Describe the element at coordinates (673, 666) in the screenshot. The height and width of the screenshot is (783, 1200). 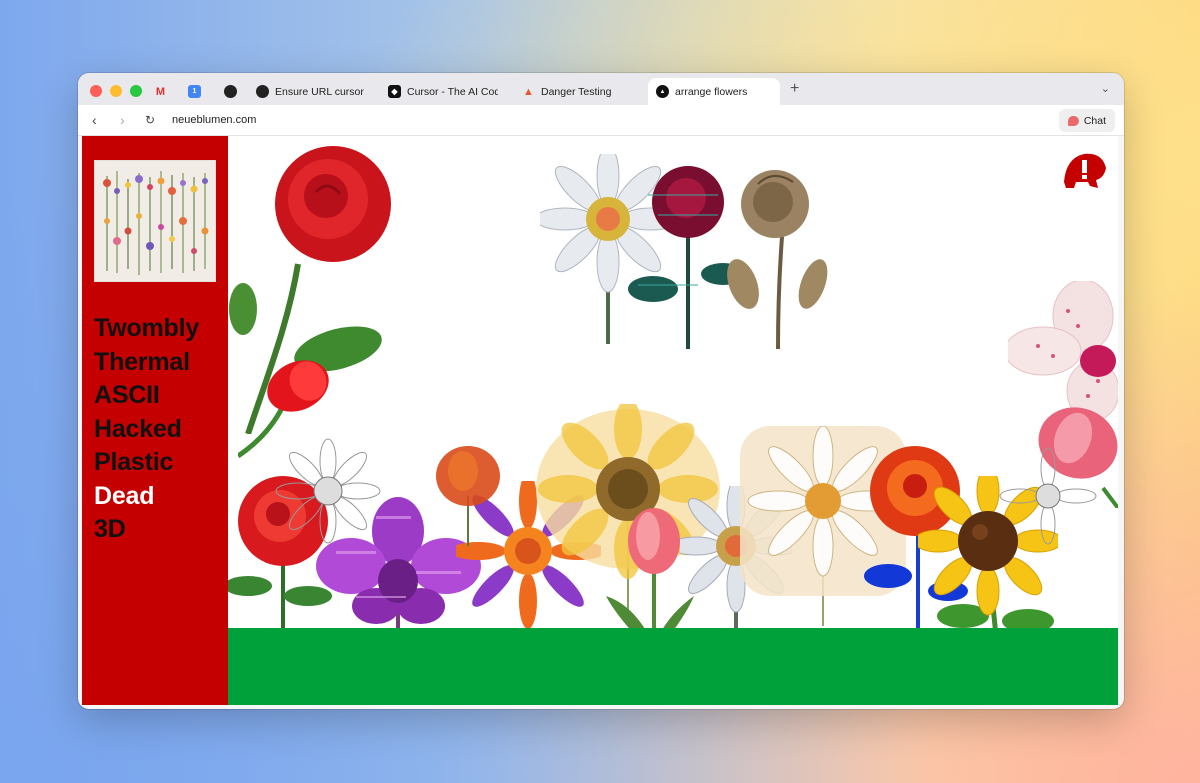
I see `grass-ground` at that location.